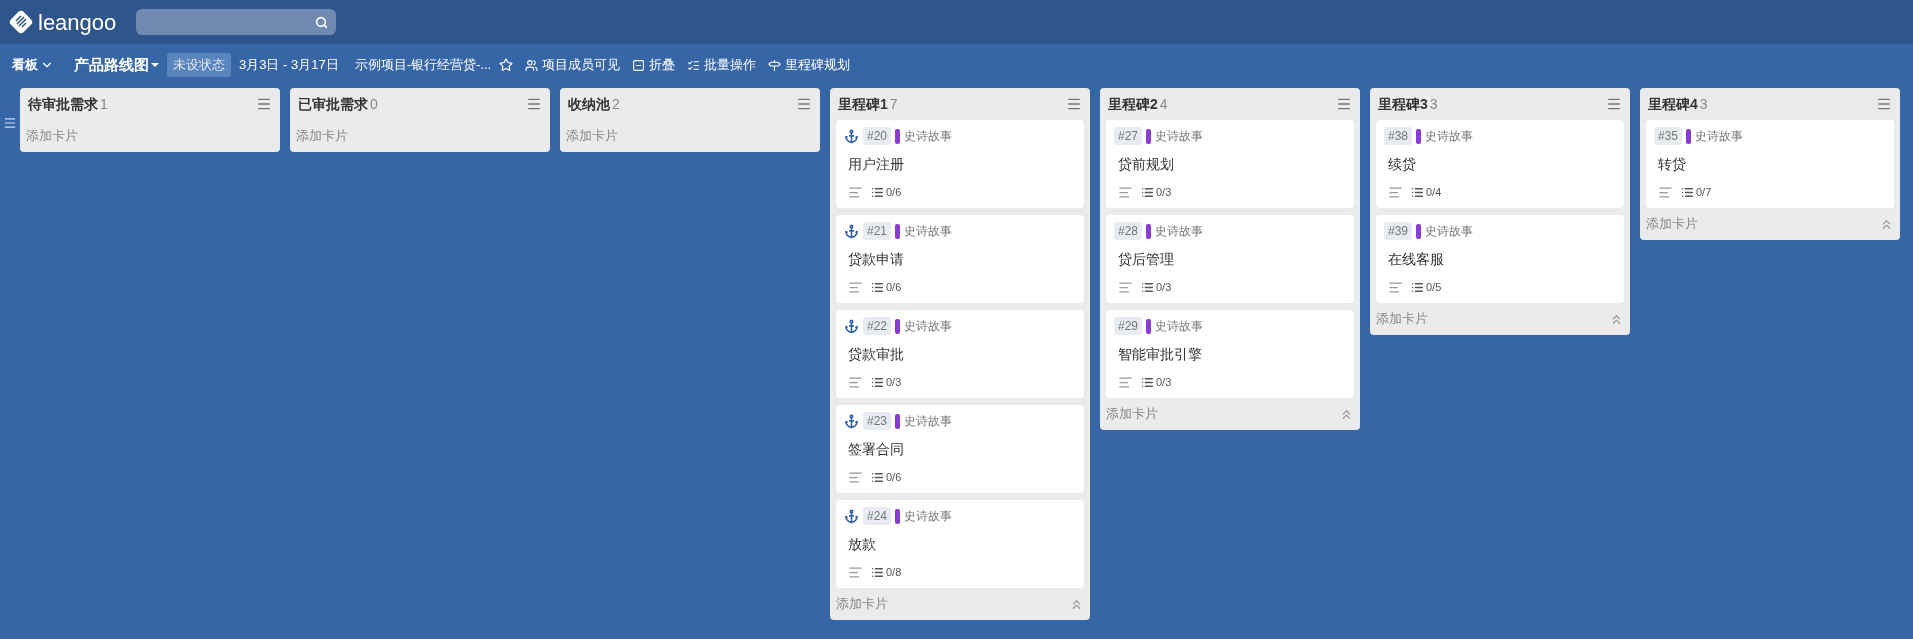 The image size is (1913, 639). I want to click on card-title: 签署合同, so click(876, 449).